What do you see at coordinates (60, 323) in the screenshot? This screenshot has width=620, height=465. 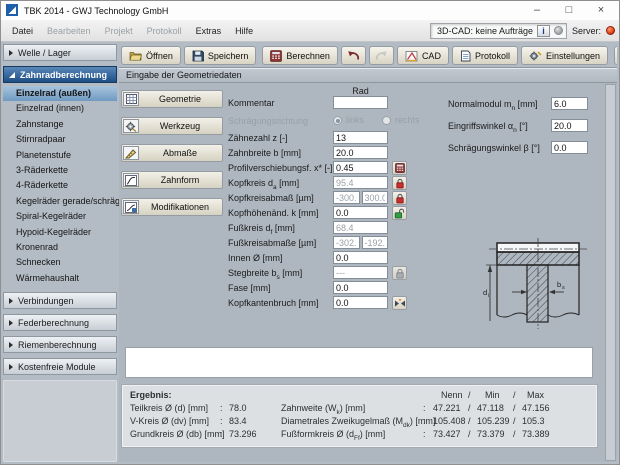 I see `sidebar-section-federberechnung: Federberechnung` at bounding box center [60, 323].